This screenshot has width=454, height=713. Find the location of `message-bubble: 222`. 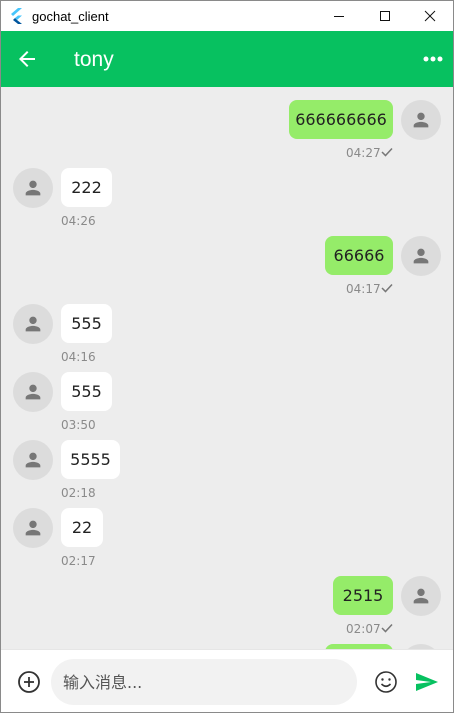

message-bubble: 222 is located at coordinates (86, 187).